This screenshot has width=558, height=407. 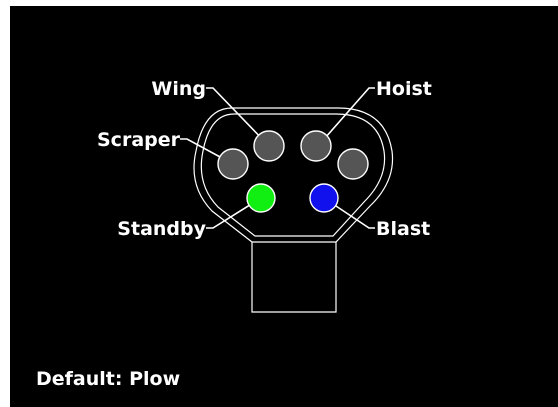 What do you see at coordinates (139, 140) in the screenshot?
I see `scraper-label: Scraper` at bounding box center [139, 140].